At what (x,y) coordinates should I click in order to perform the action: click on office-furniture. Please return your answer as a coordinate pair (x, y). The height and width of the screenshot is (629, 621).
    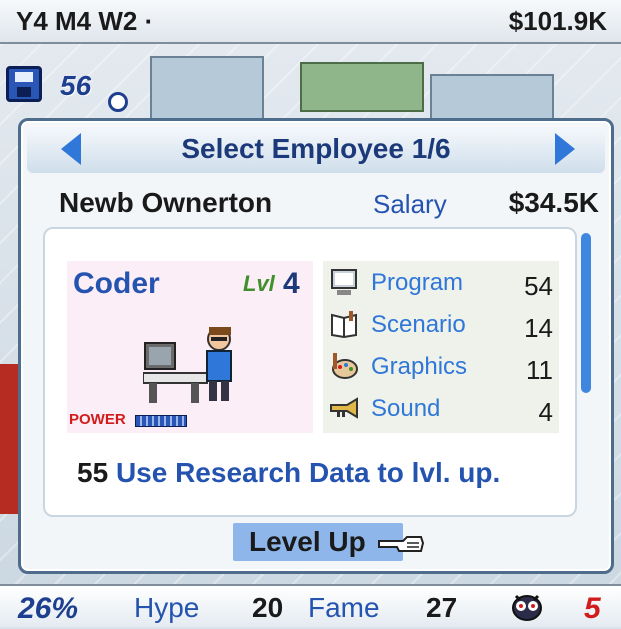
    Looking at the image, I should click on (9, 439).